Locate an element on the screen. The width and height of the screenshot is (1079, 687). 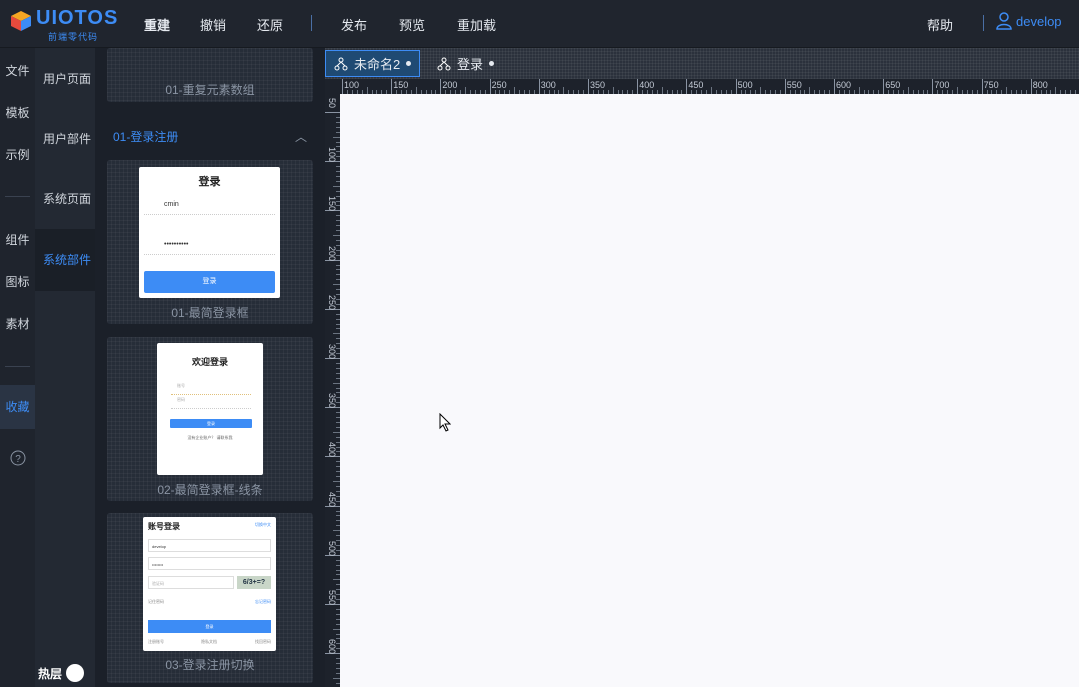
redo-button: 还原 is located at coordinates (270, 24).